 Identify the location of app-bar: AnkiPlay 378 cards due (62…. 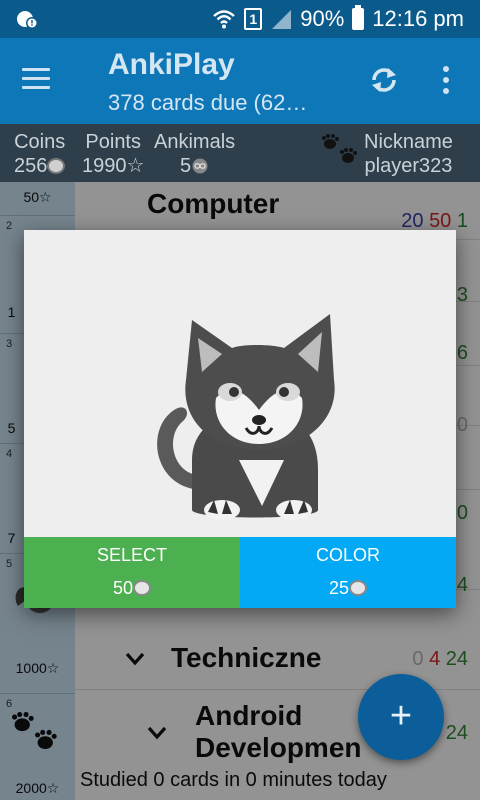
(240, 81).